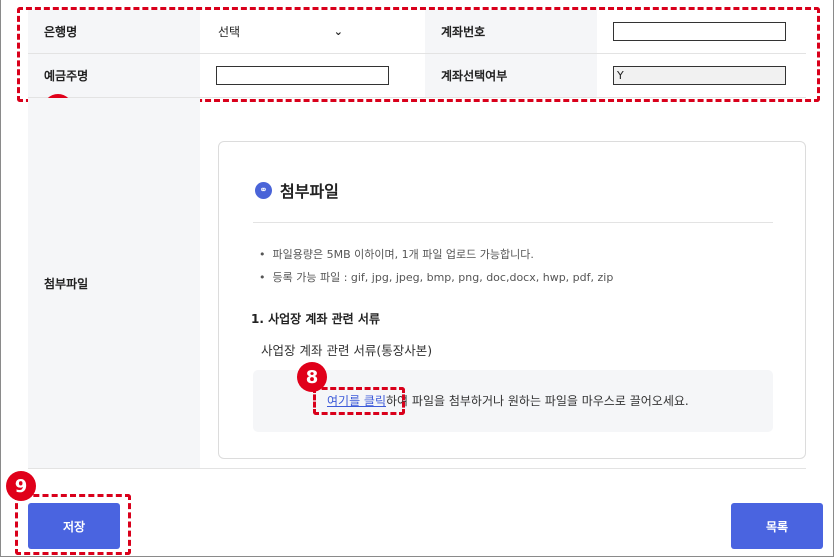  I want to click on annotation-badge-9: 9, so click(21, 486).